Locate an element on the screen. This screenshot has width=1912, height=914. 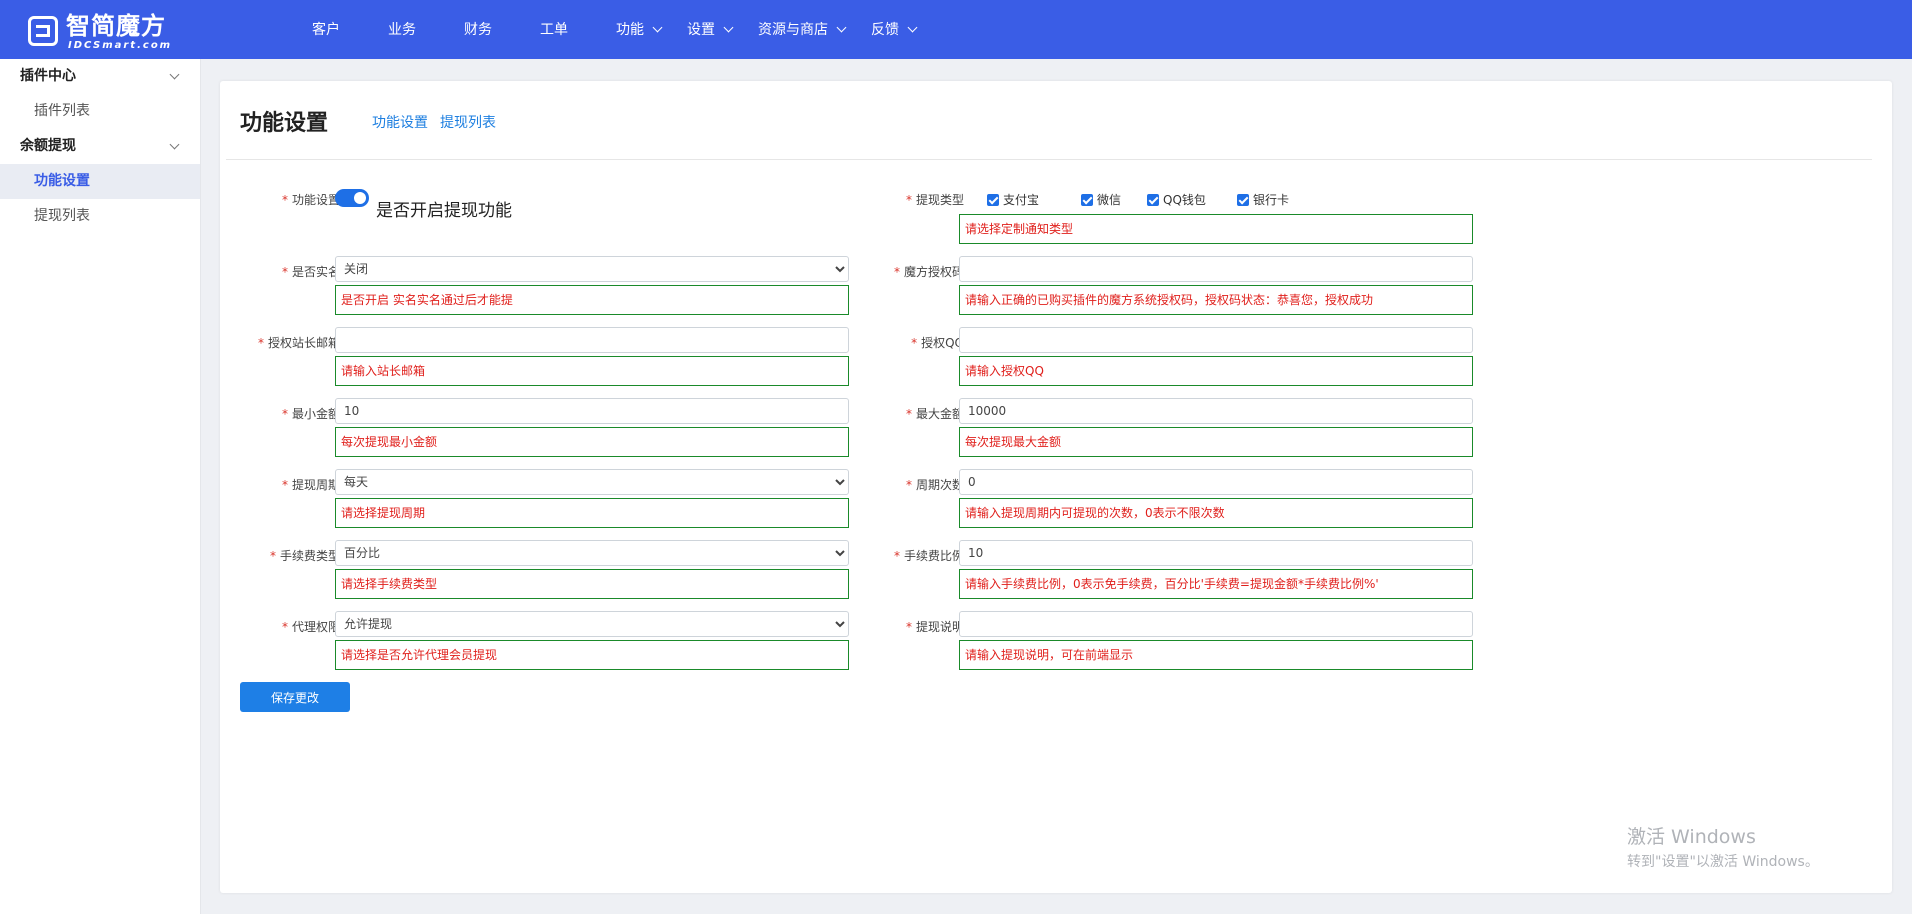
nav-item-finance: 财务 is located at coordinates (478, 29).